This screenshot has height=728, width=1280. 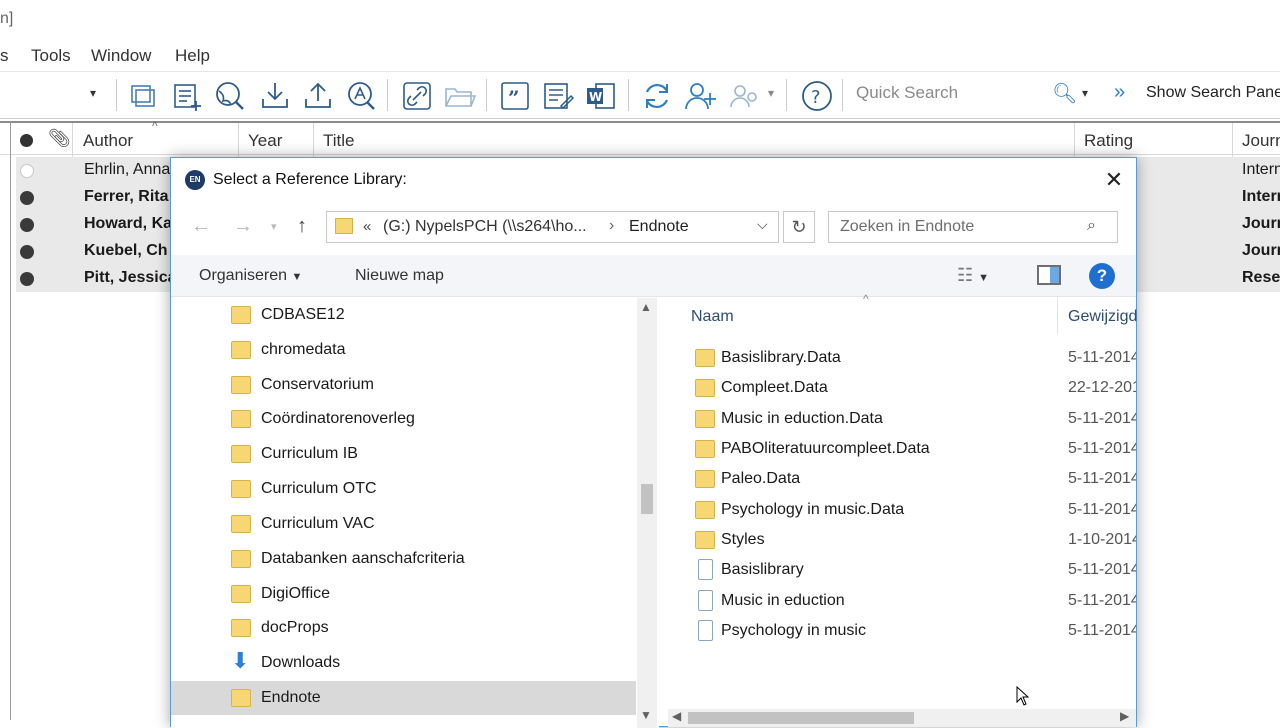 I want to click on new-reference-icon, so click(x=187, y=96).